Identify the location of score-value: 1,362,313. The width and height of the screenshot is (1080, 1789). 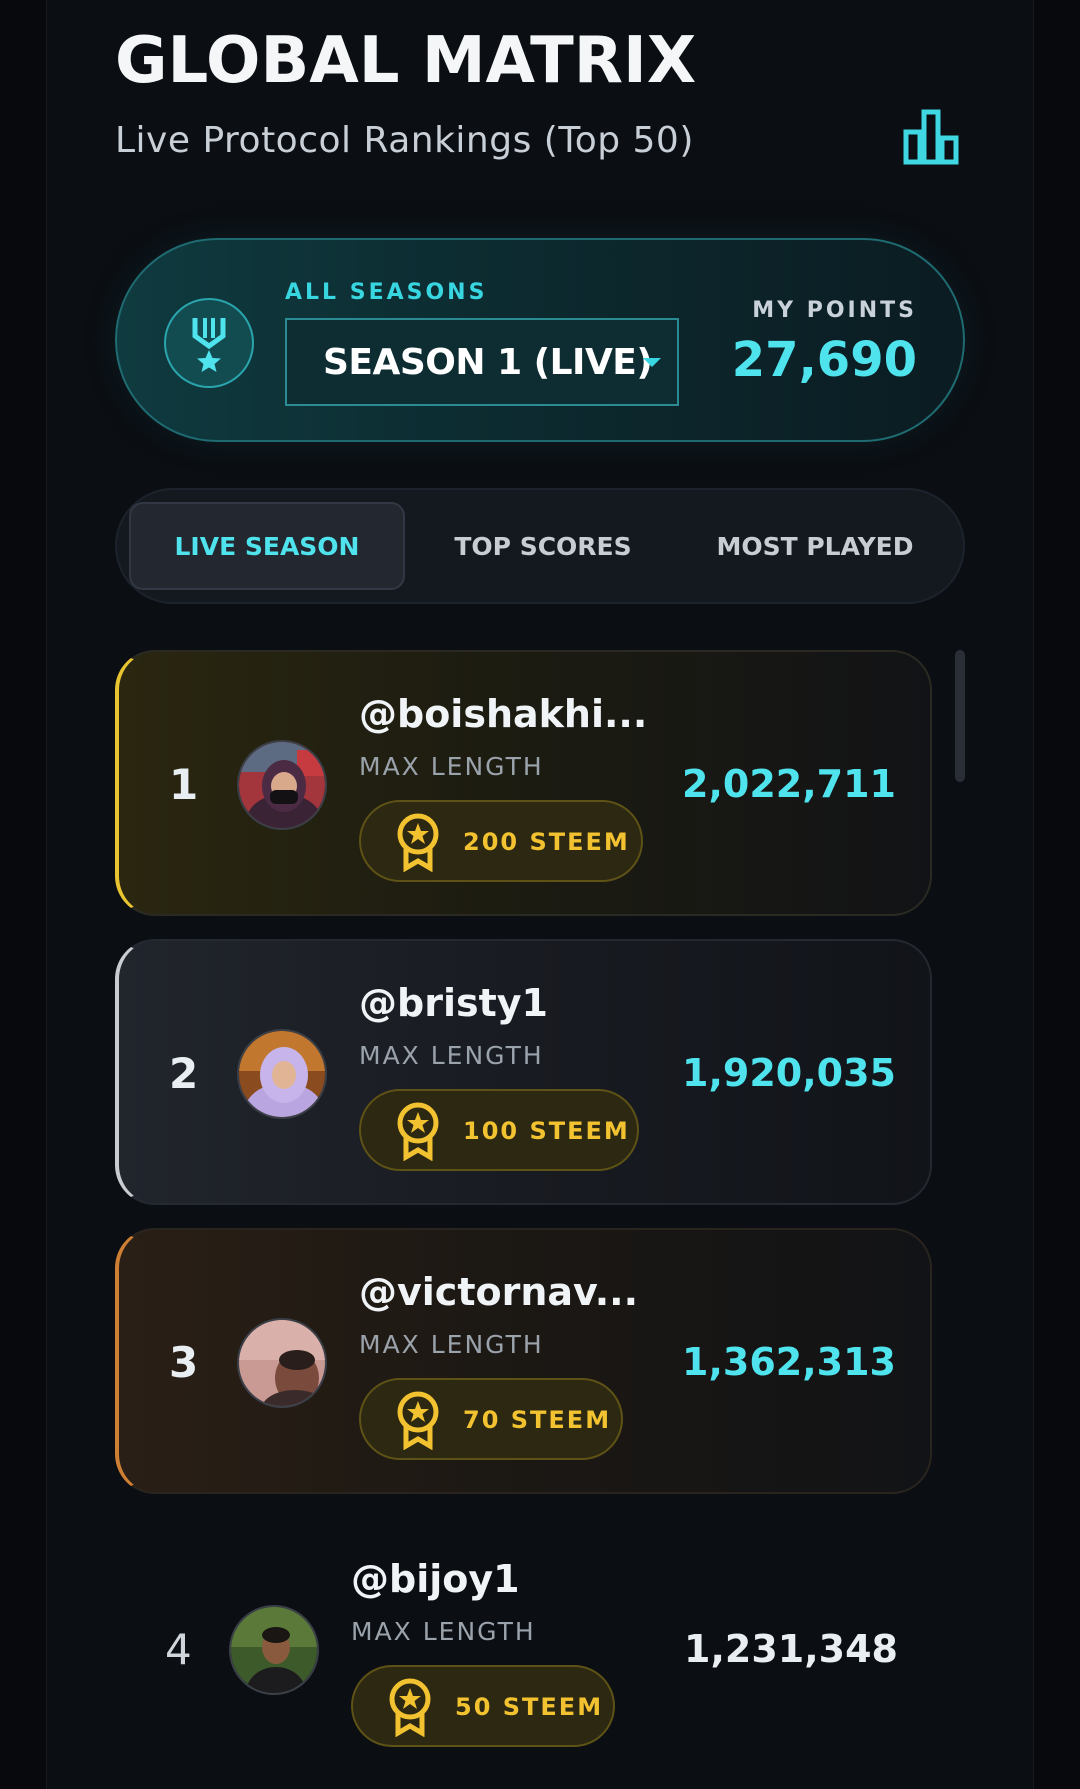
(789, 1362).